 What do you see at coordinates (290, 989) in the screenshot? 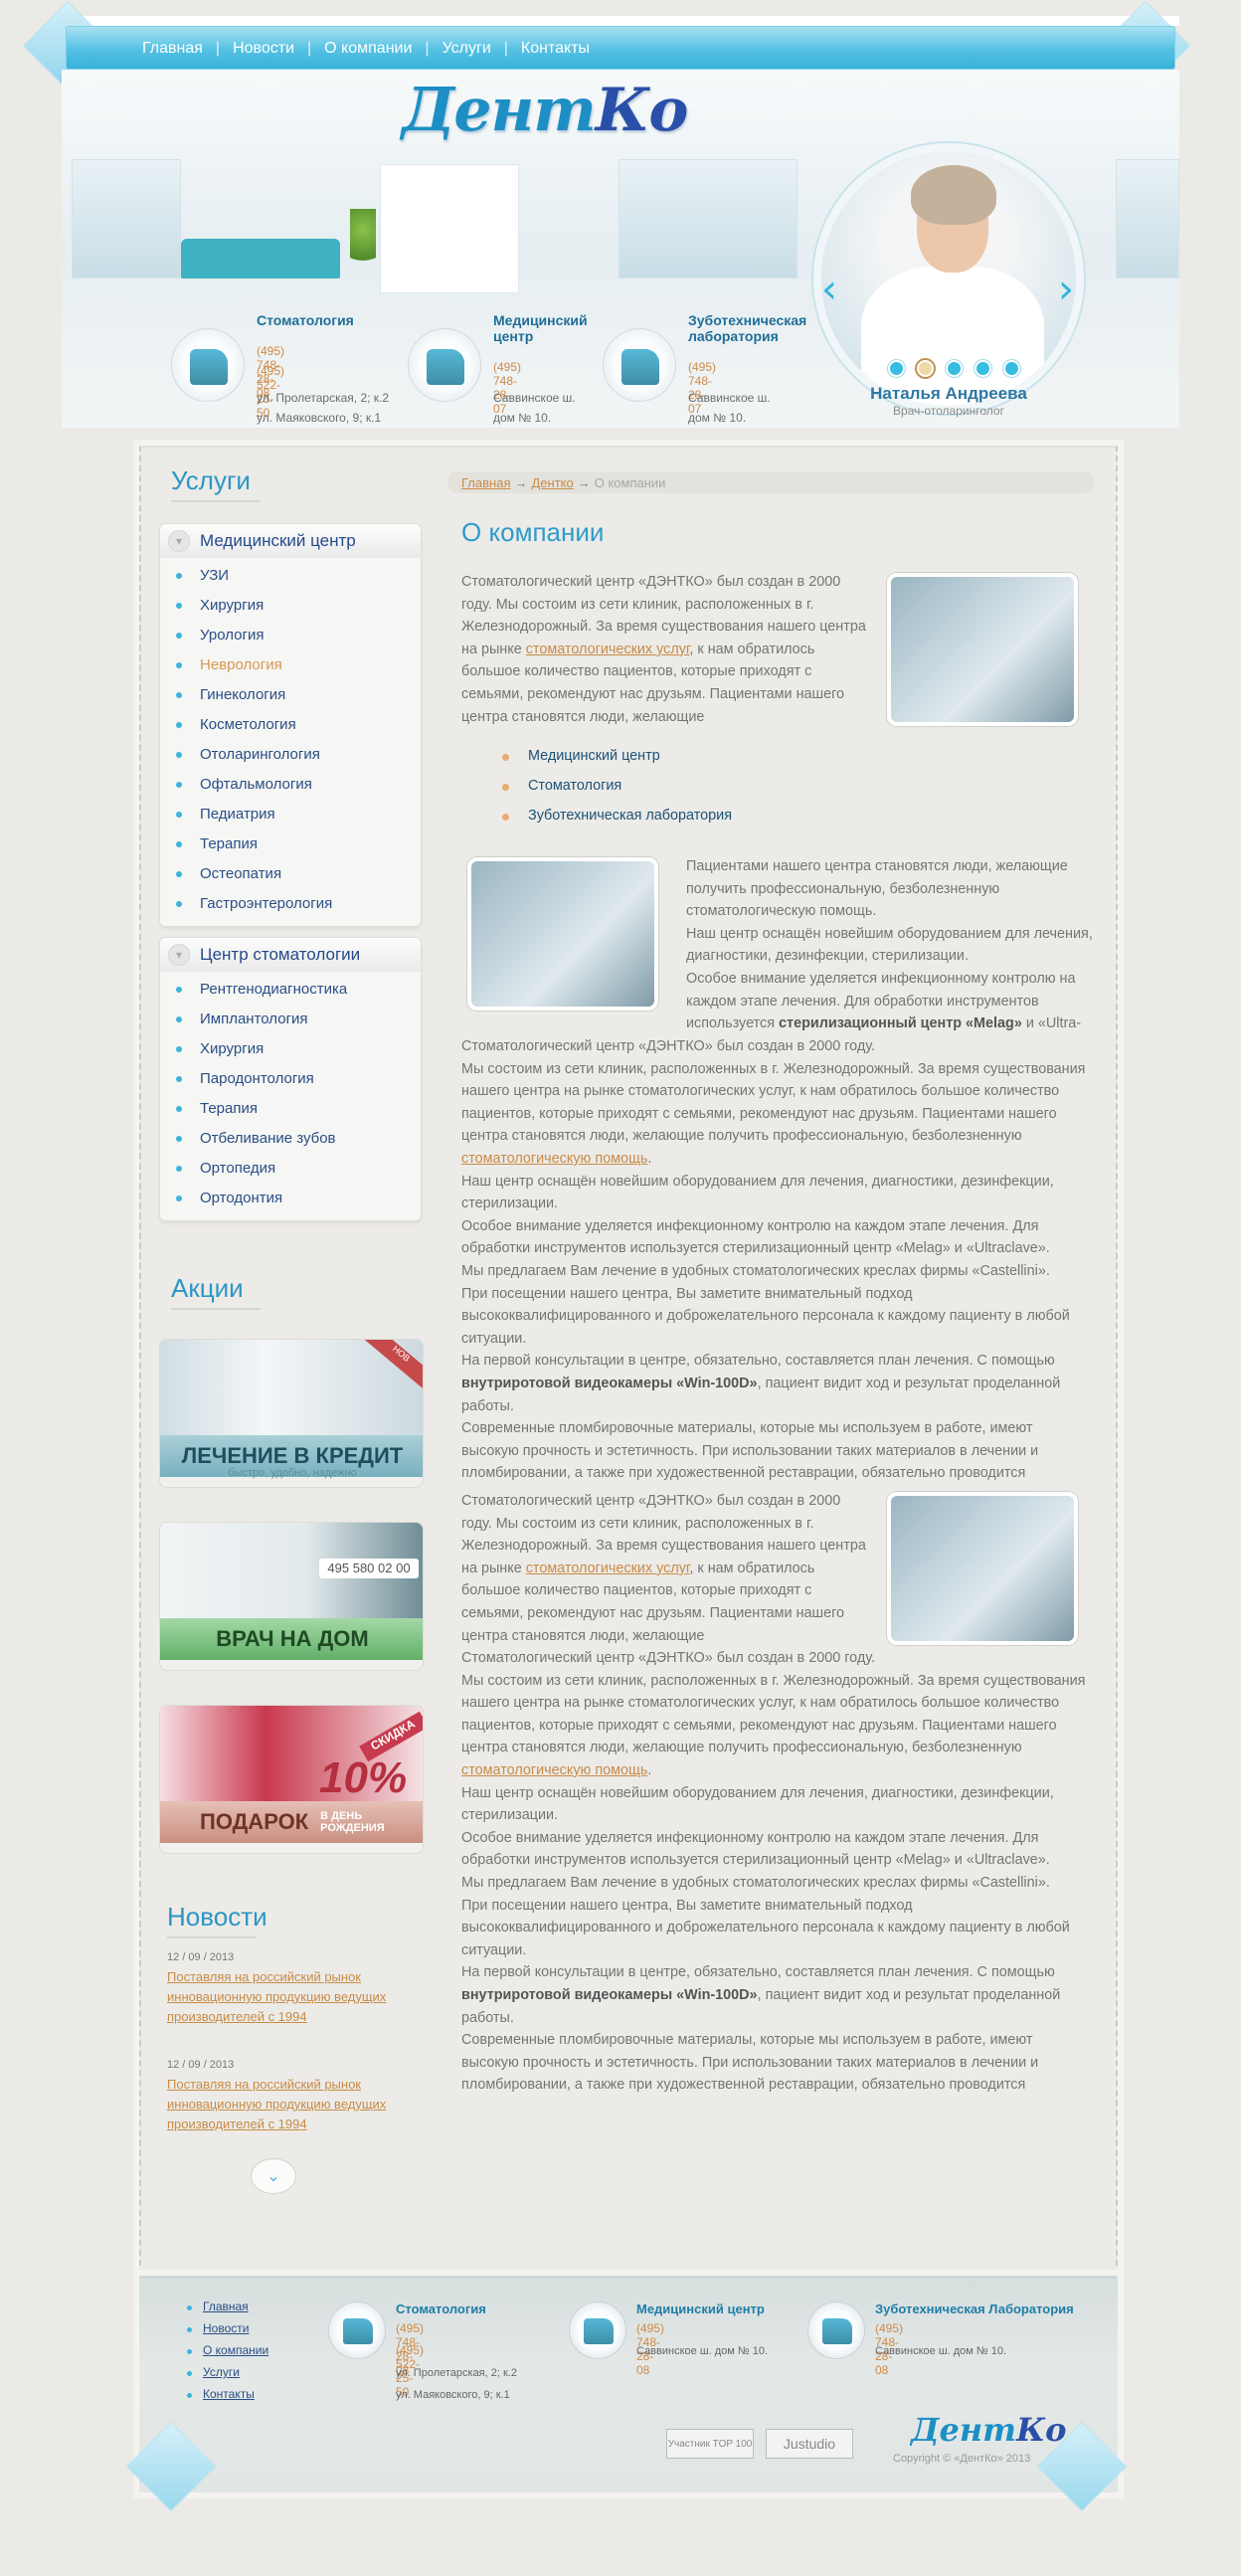
I see `menu-item-xray: Рентгенодиагностика` at bounding box center [290, 989].